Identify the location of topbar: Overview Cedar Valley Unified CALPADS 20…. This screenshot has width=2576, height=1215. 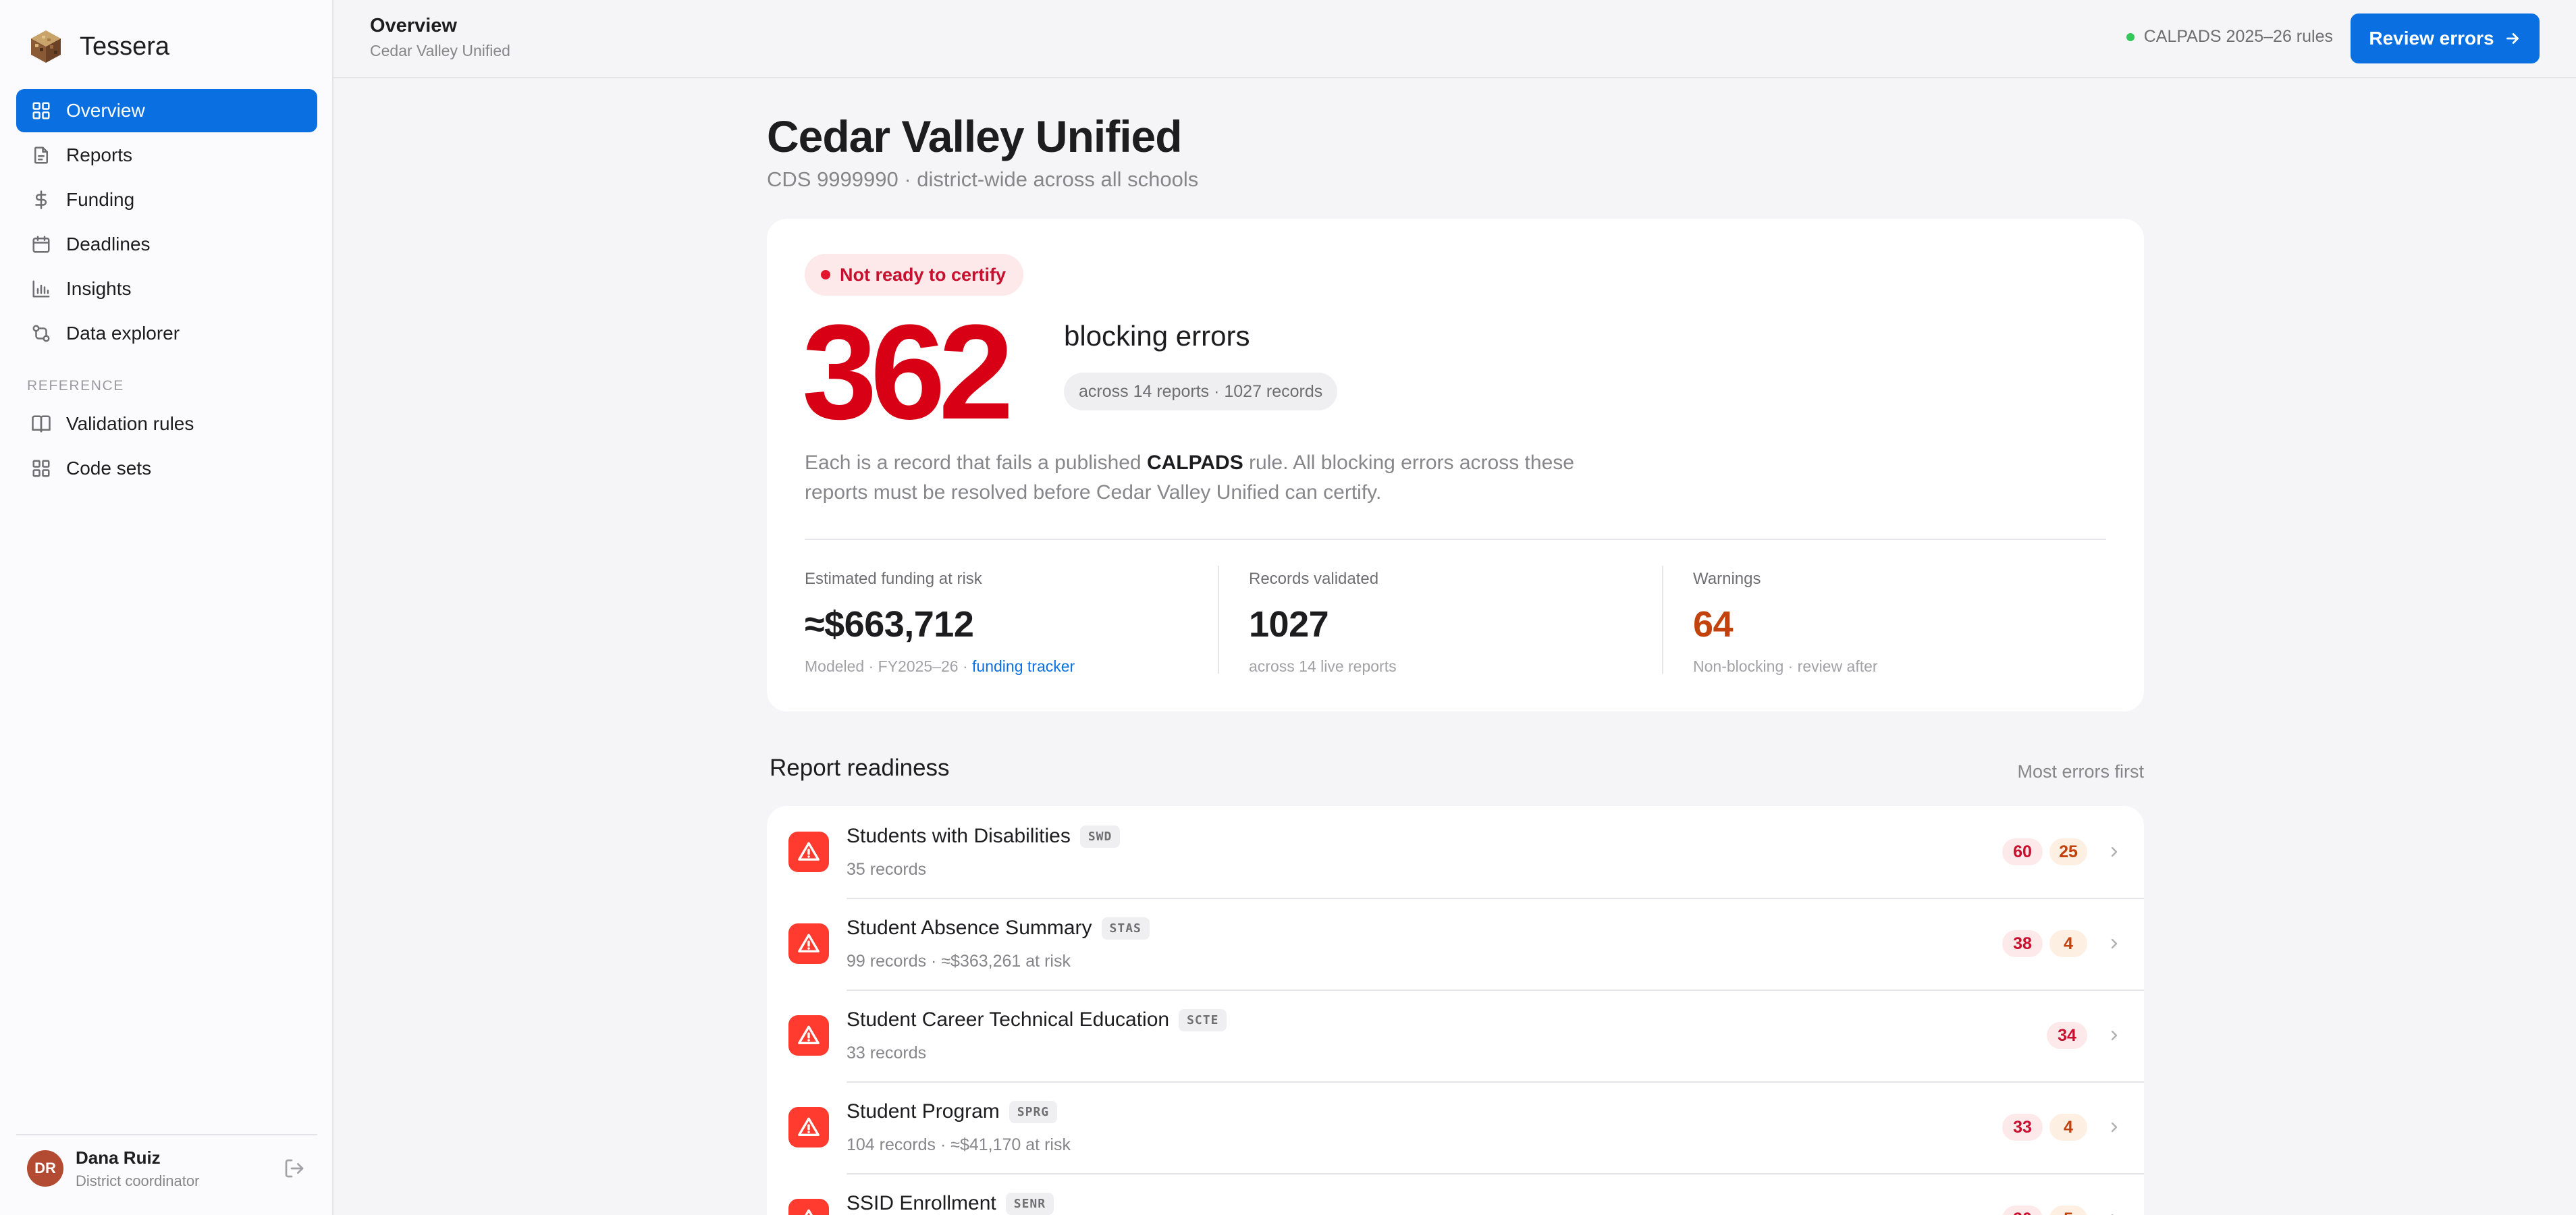
(1454, 39).